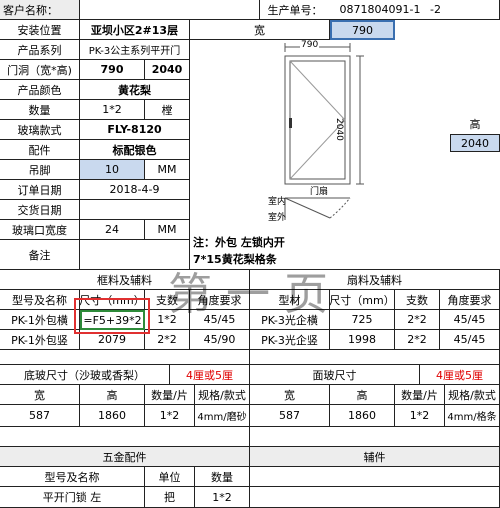 The height and width of the screenshot is (508, 500). What do you see at coordinates (222, 497) in the screenshot?
I see `hardware-row-qty: 1*2` at bounding box center [222, 497].